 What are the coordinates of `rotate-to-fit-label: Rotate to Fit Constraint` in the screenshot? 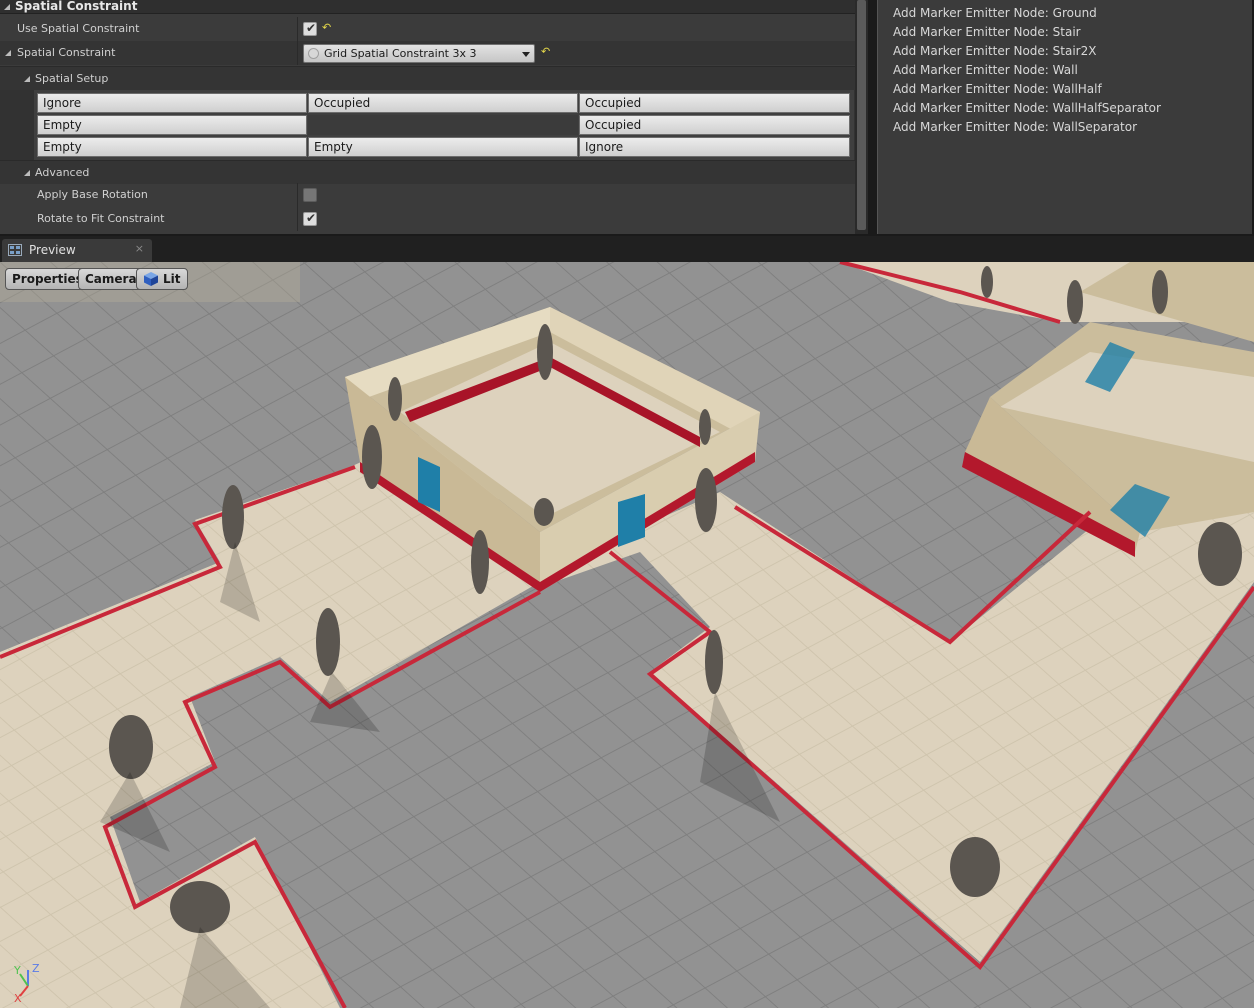 It's located at (101, 218).